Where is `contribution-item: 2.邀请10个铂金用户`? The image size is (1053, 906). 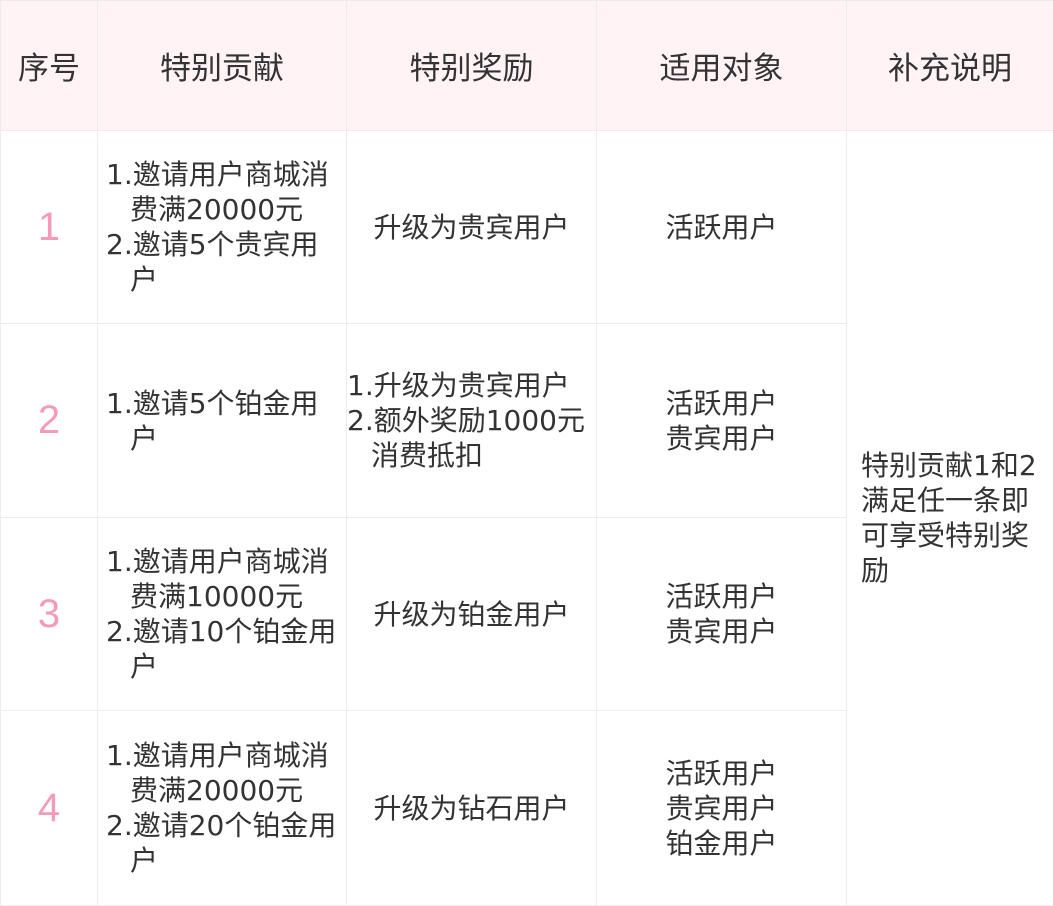
contribution-item: 2.邀请10个铂金用户 is located at coordinates (221, 649).